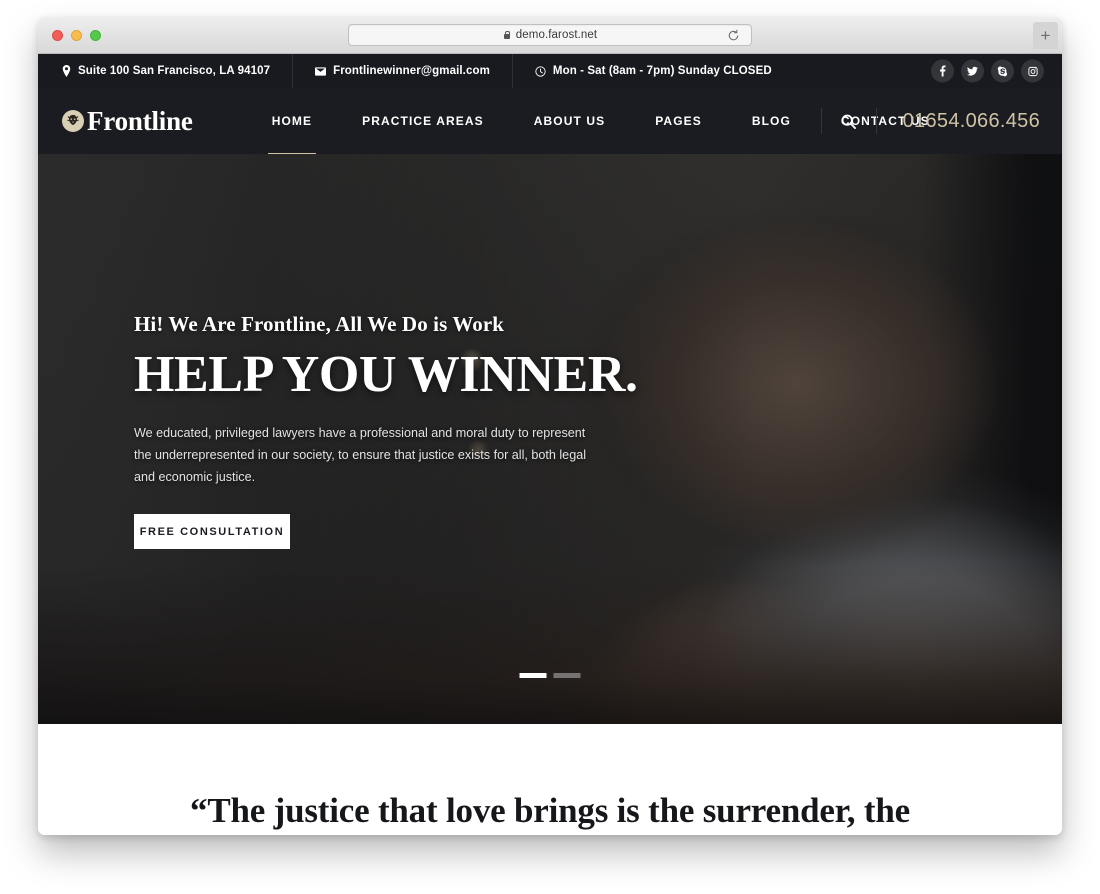  I want to click on address-bar: demo.farost.net, so click(550, 35).